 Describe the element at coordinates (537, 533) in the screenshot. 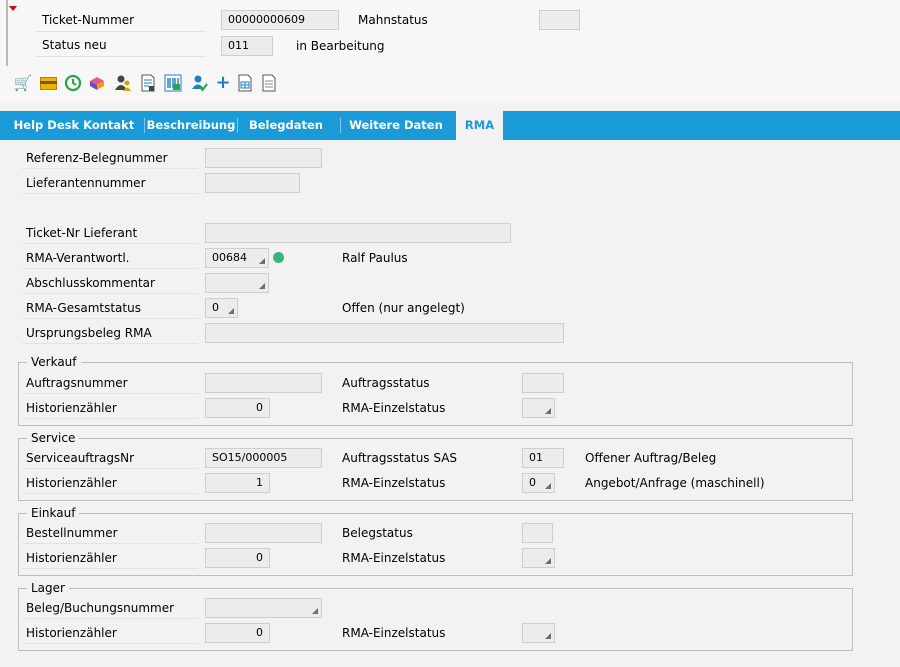

I see `belegstatus-field` at that location.